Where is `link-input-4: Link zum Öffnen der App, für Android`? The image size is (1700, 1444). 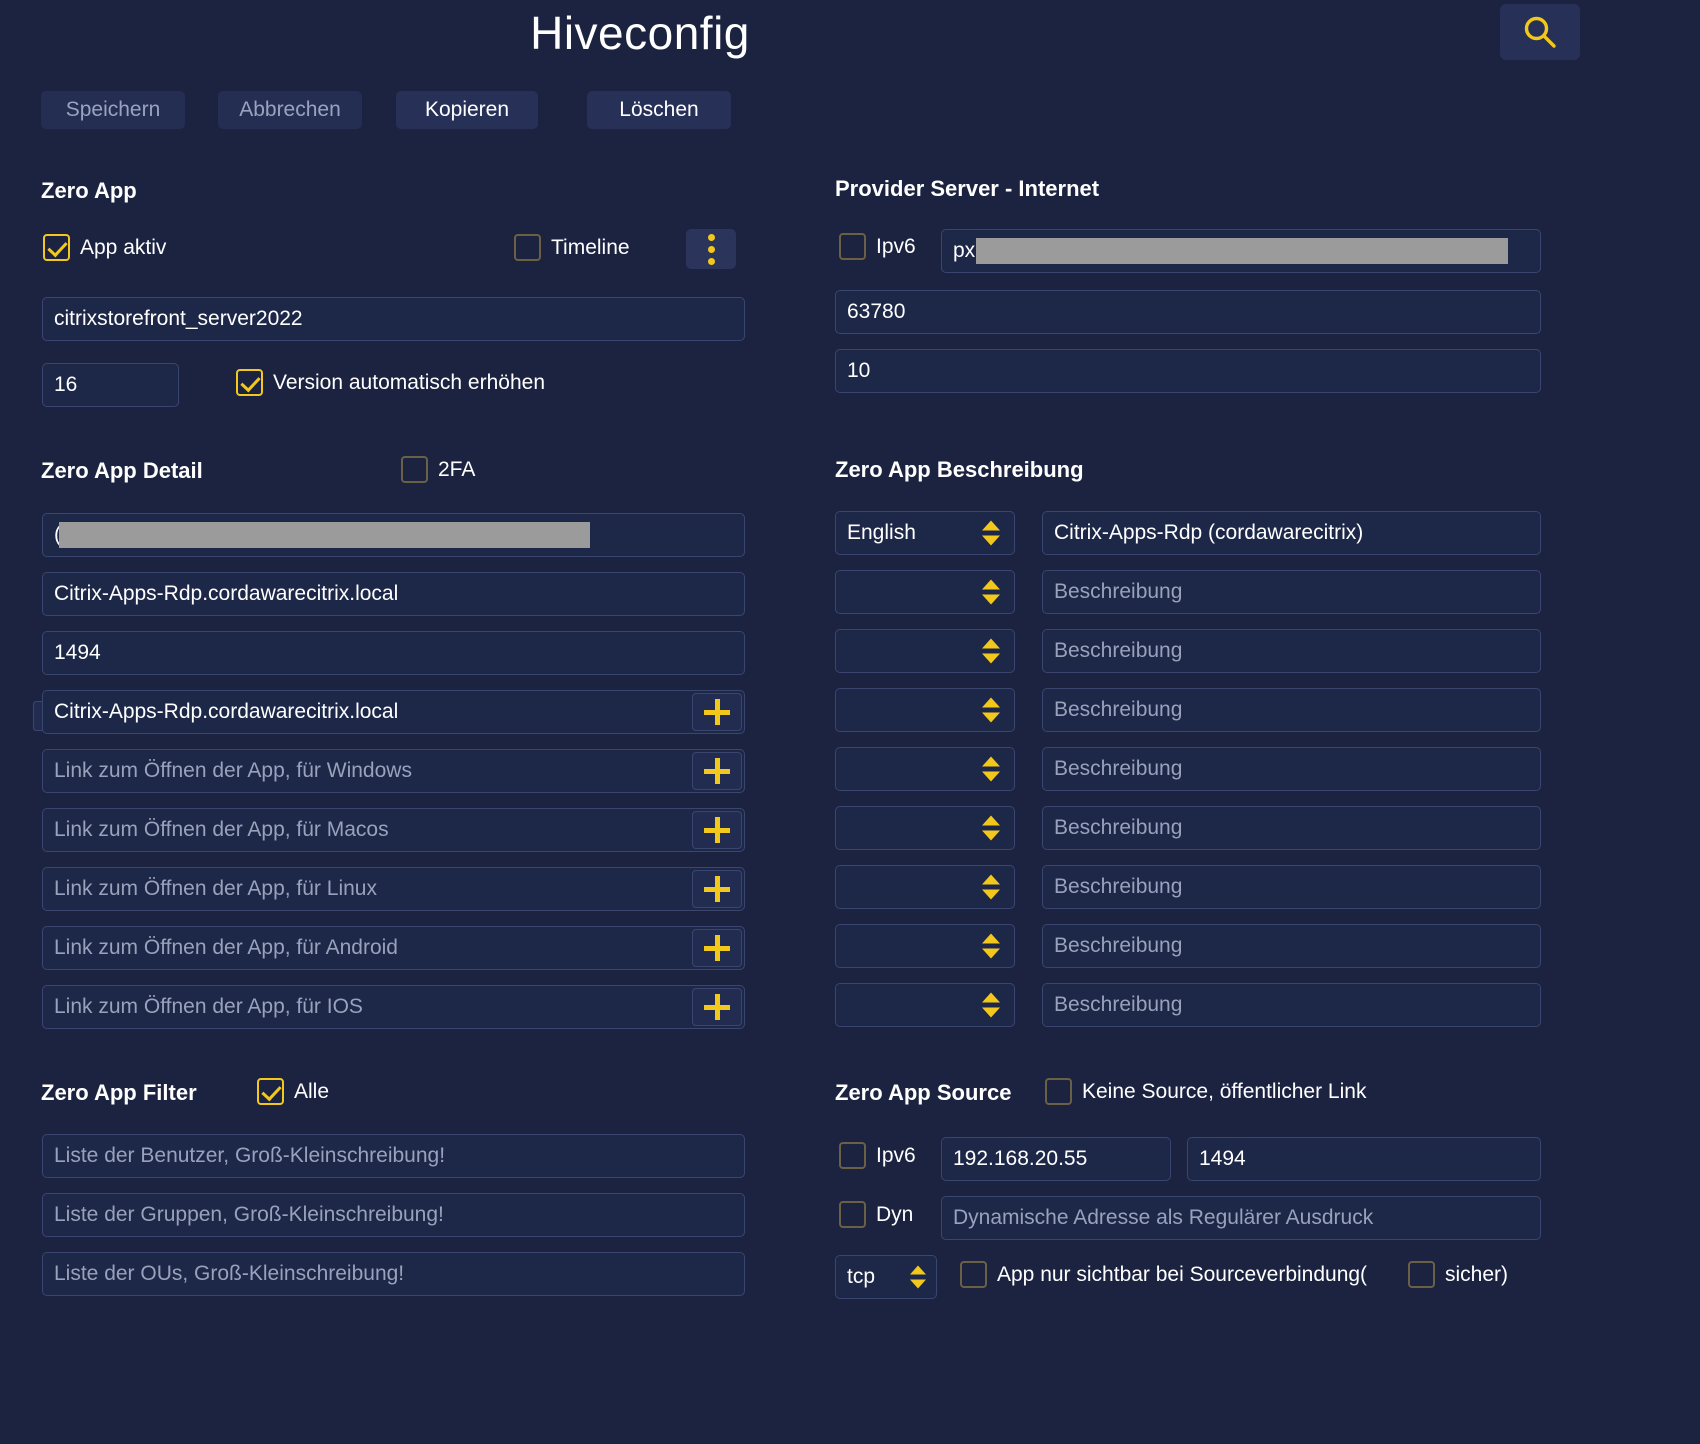
link-input-4: Link zum Öffnen der App, für Android is located at coordinates (393, 948).